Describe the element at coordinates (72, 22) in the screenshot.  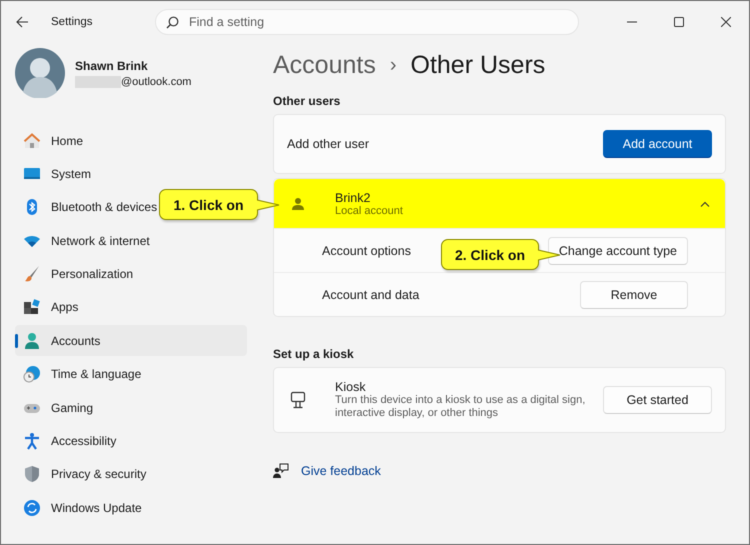
I see `window-title: Settings` at that location.